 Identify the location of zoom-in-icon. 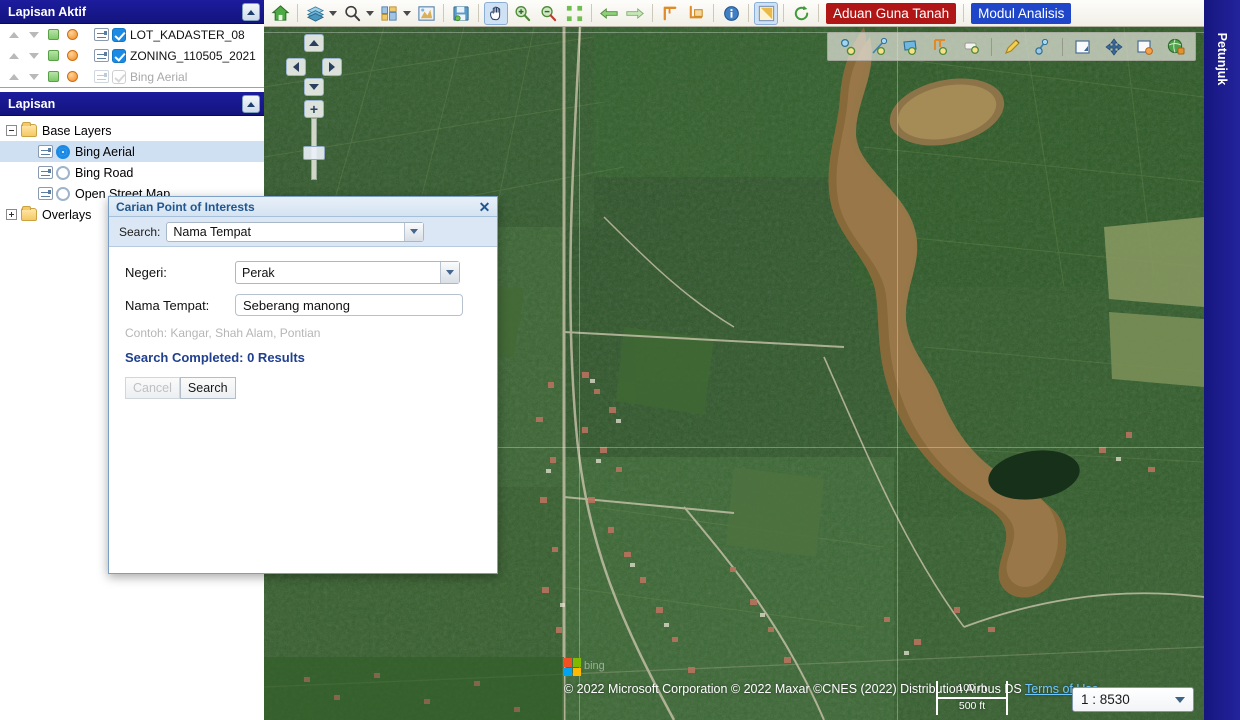
(522, 13).